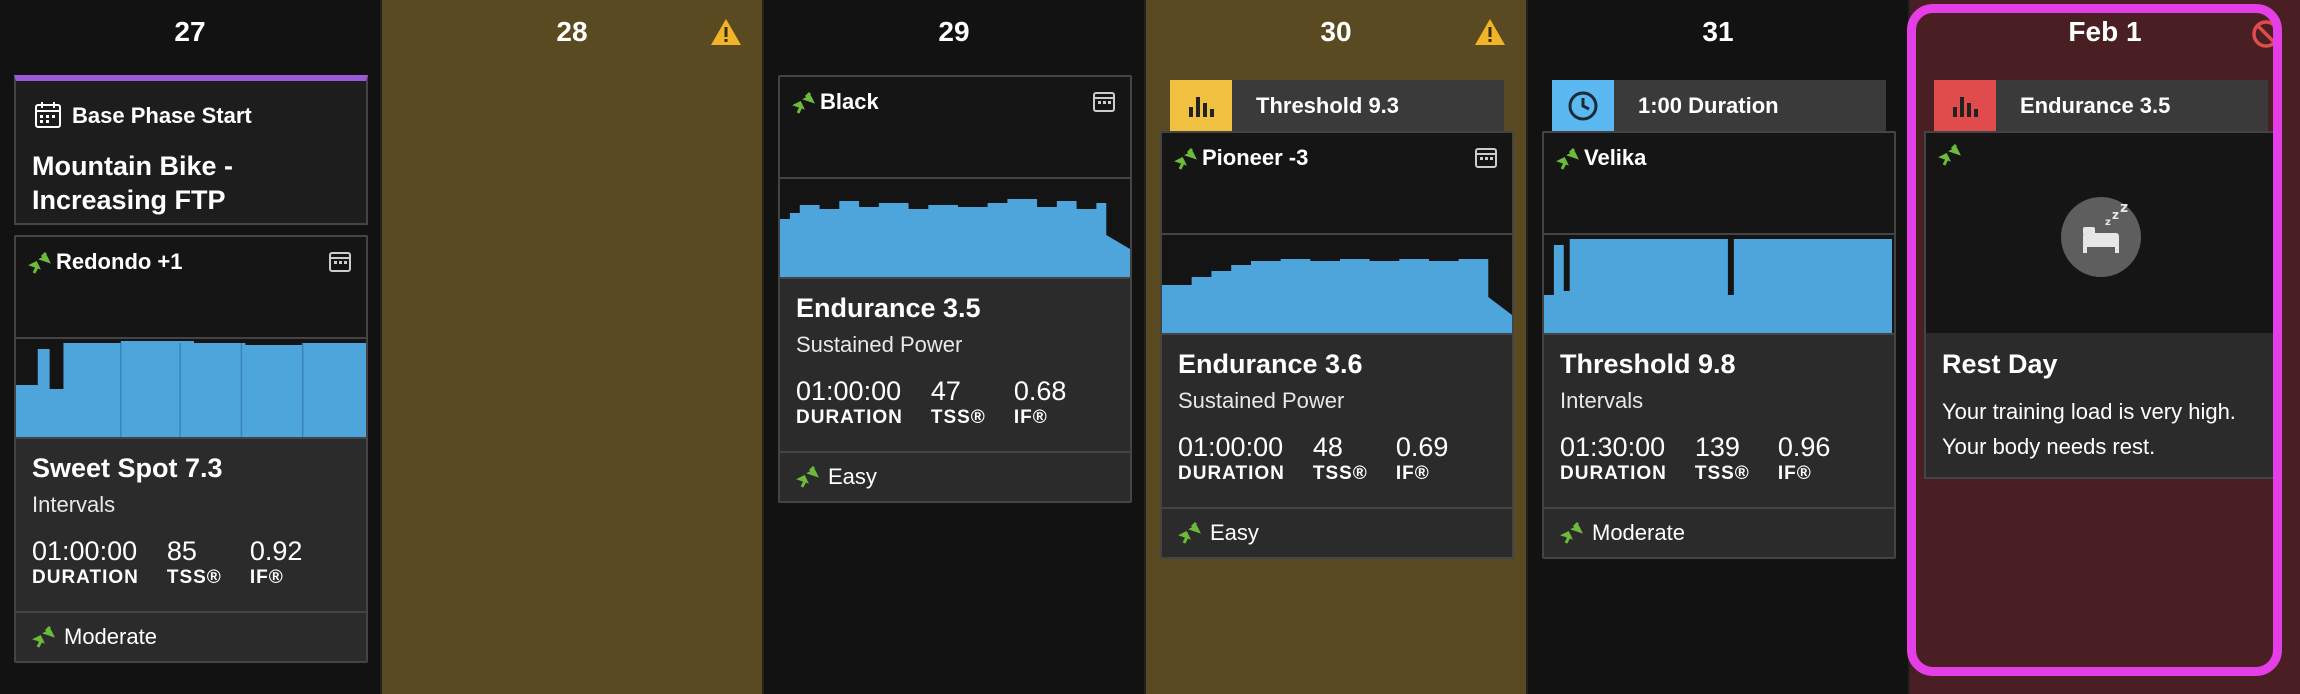 Image resolution: width=2300 pixels, height=694 pixels. I want to click on workout-card-header: Pioneer -3, so click(1337, 184).